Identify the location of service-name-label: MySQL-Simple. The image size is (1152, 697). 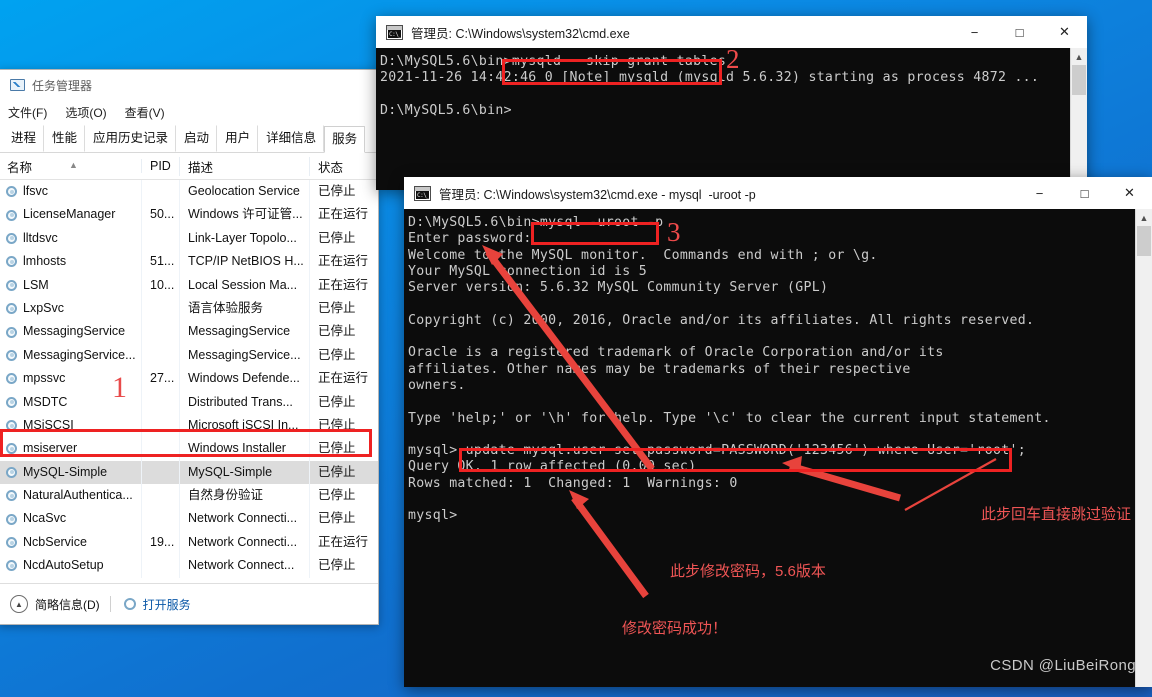
(65, 471).